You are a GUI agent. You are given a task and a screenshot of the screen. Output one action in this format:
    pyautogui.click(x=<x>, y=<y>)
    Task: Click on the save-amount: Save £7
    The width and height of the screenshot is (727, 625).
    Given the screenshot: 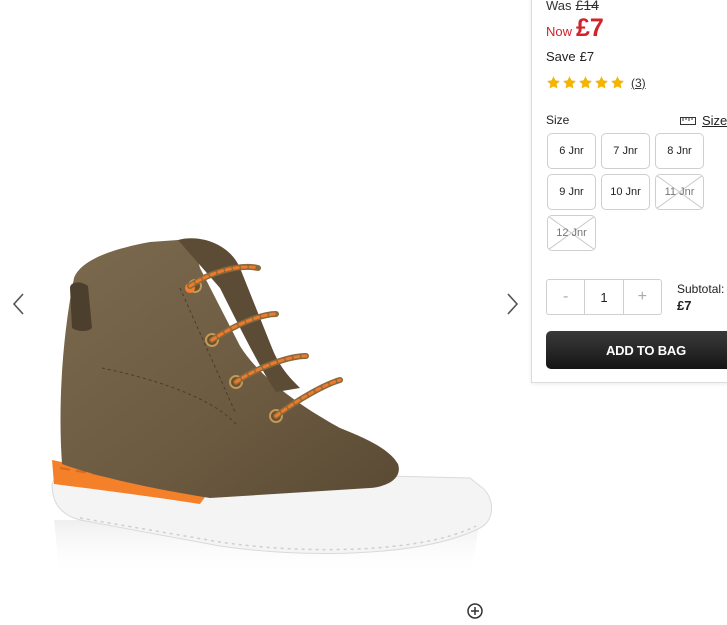 What is the action you would take?
    pyautogui.click(x=570, y=56)
    